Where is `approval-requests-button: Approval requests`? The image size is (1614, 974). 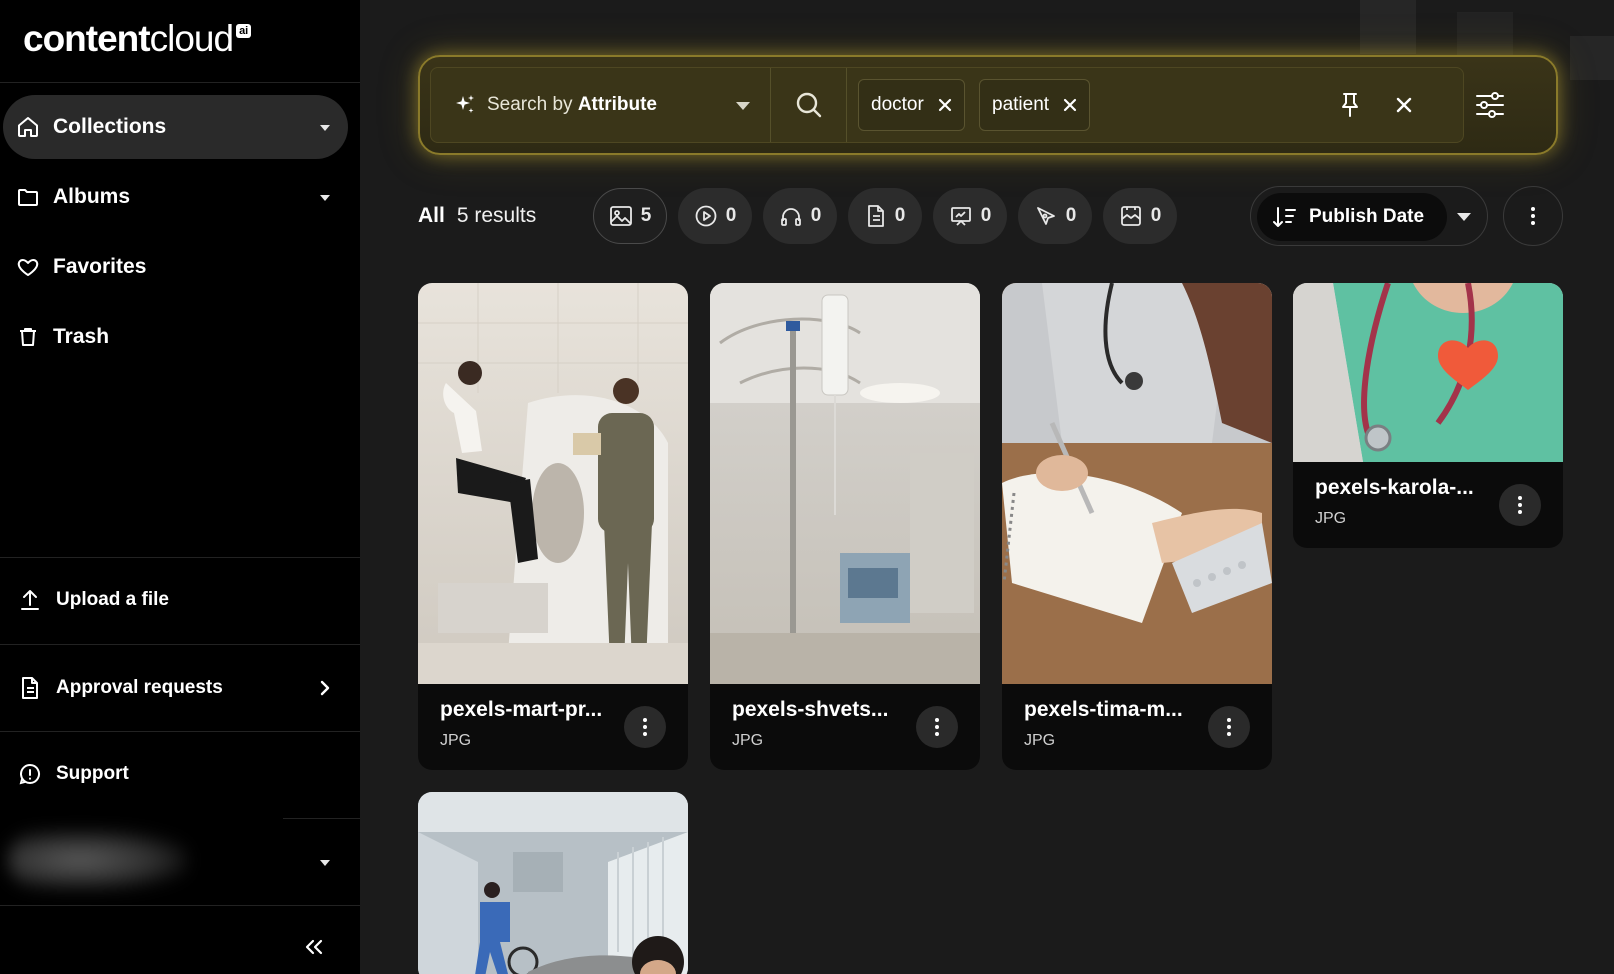 approval-requests-button: Approval requests is located at coordinates (180, 688).